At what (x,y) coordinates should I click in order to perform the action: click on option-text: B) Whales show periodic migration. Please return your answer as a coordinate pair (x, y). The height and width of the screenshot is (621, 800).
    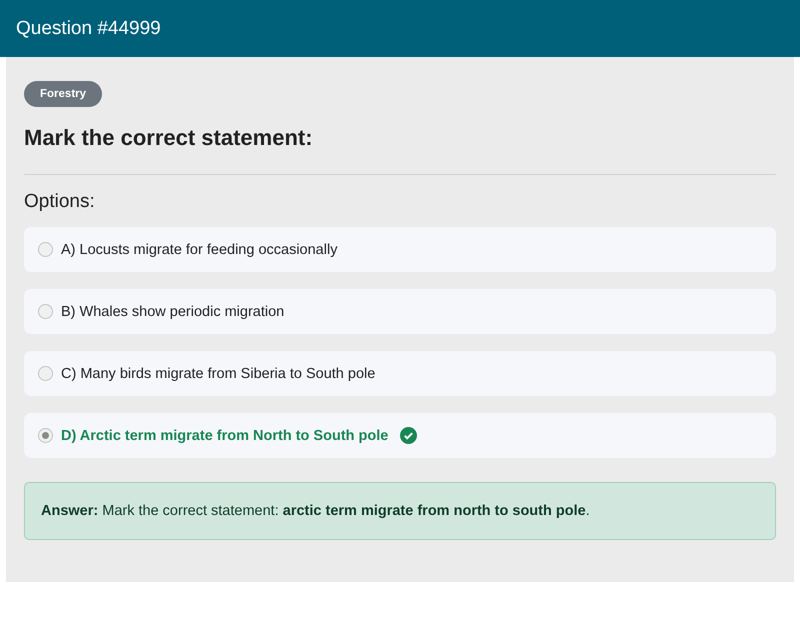
    Looking at the image, I should click on (172, 312).